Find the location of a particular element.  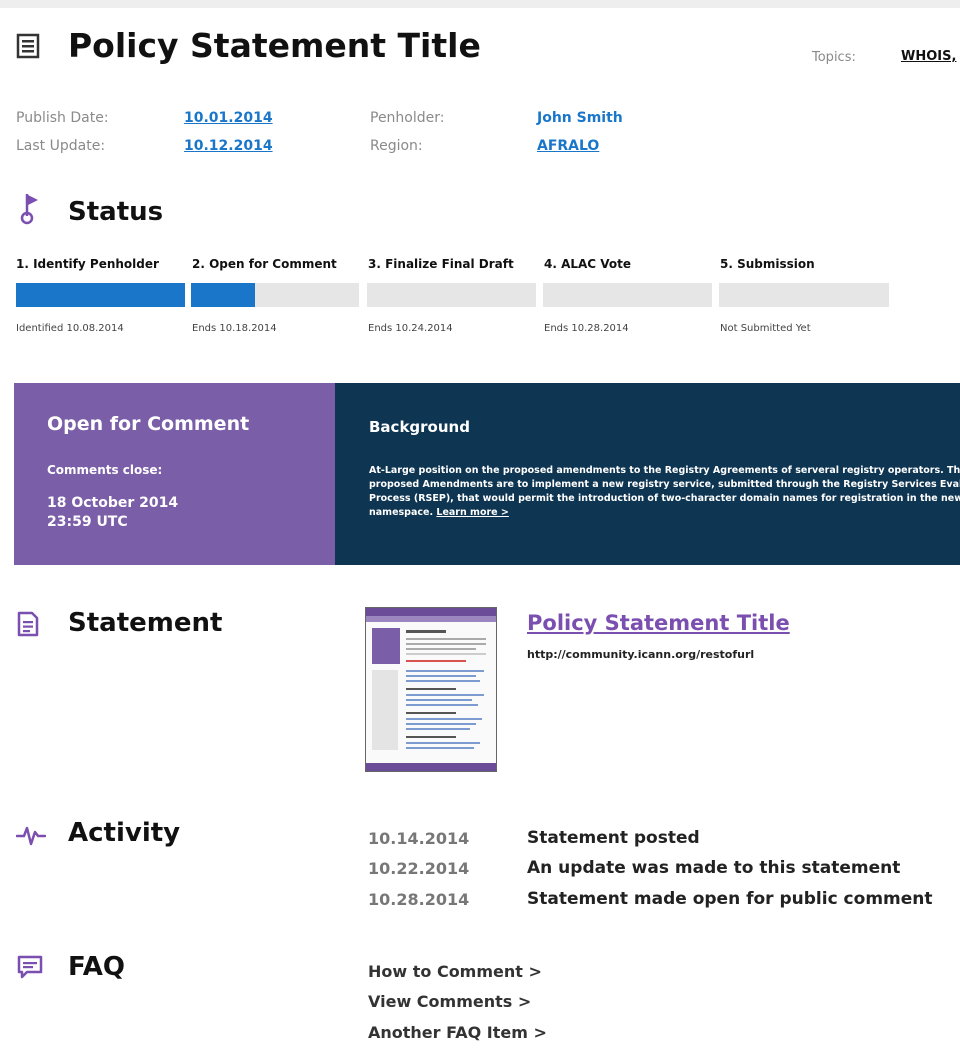

step-5-note: Not Submitted Yet is located at coordinates (765, 328).